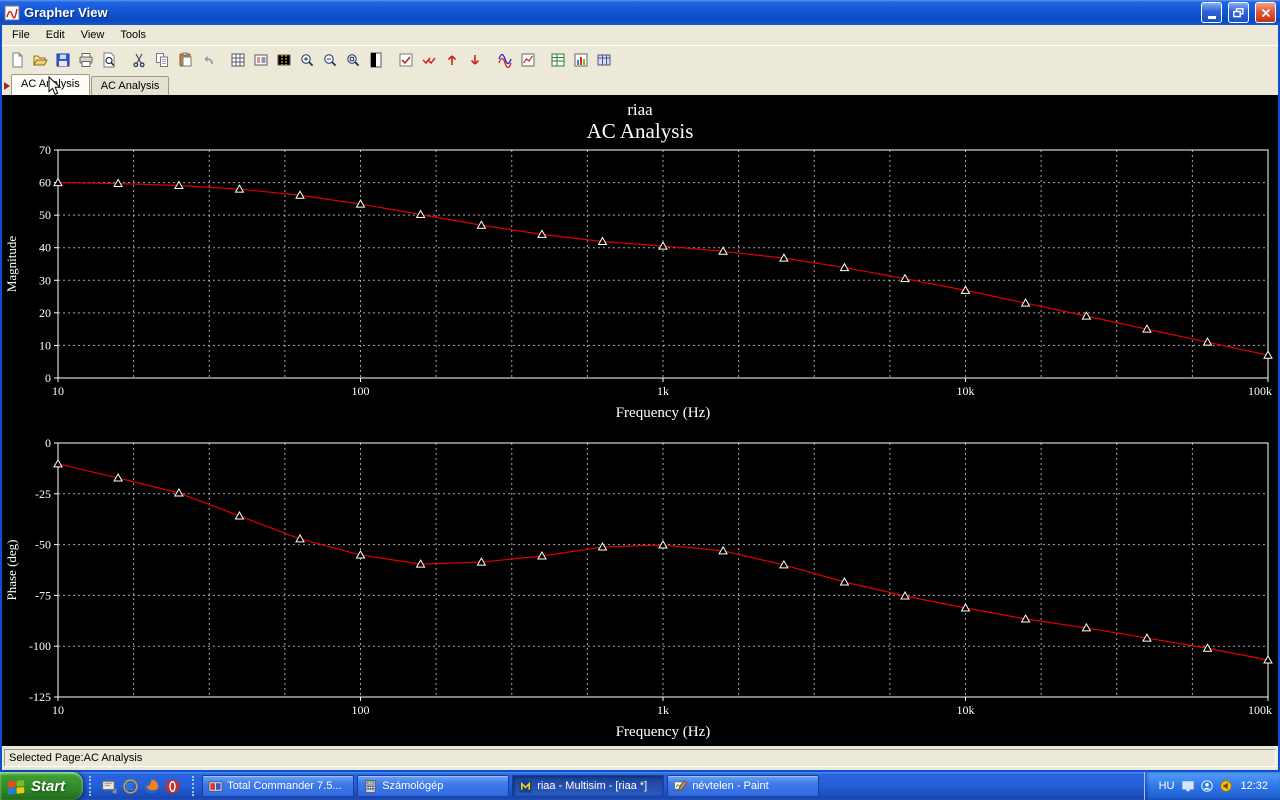  I want to click on print-icon, so click(86, 60).